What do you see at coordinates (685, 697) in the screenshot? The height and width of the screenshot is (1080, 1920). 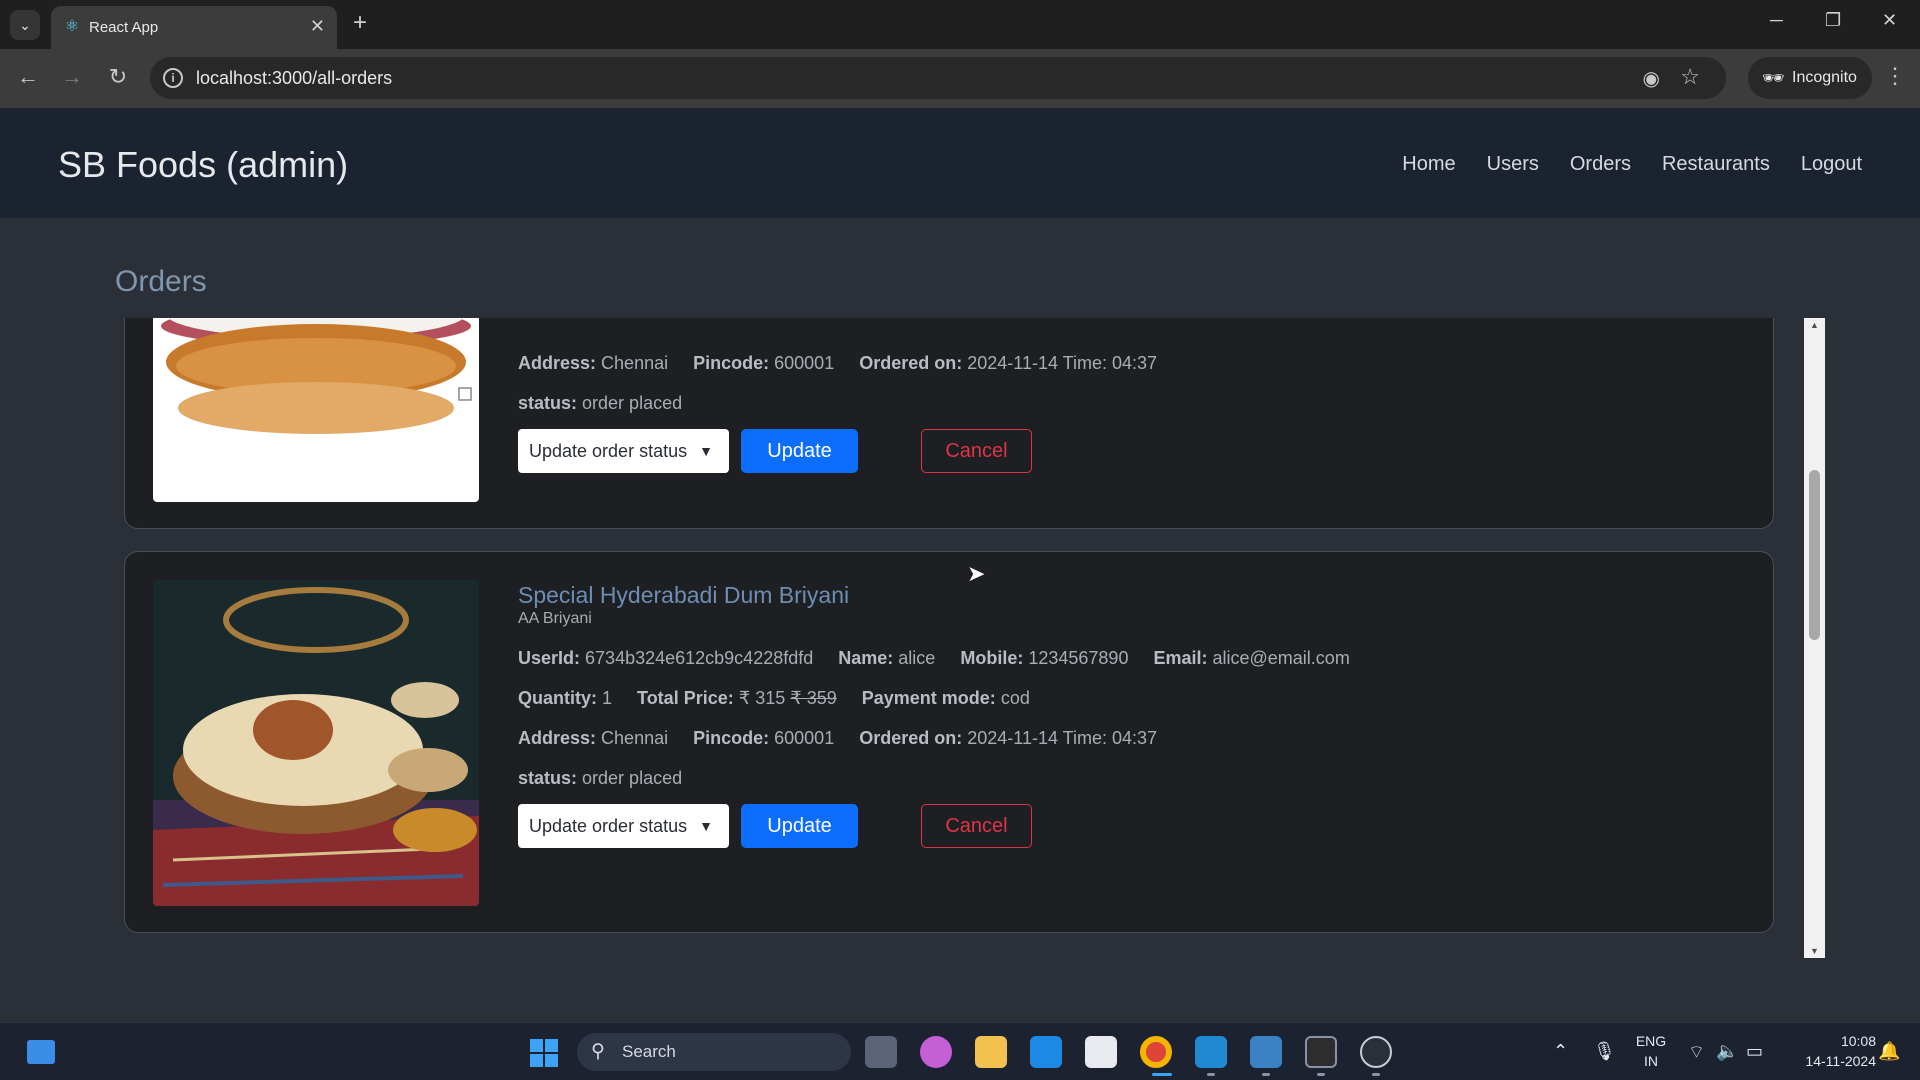 I see `price-label: Total Price:` at bounding box center [685, 697].